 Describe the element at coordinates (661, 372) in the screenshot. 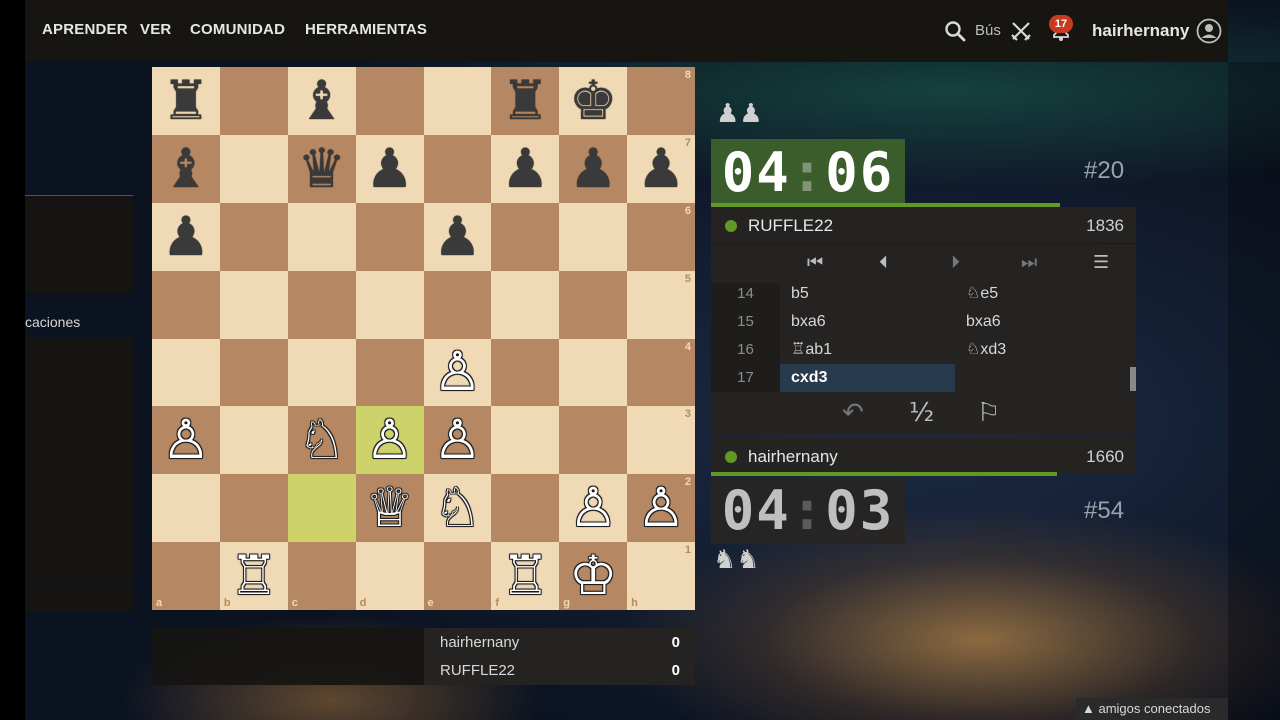

I see `square-h4: 4` at that location.